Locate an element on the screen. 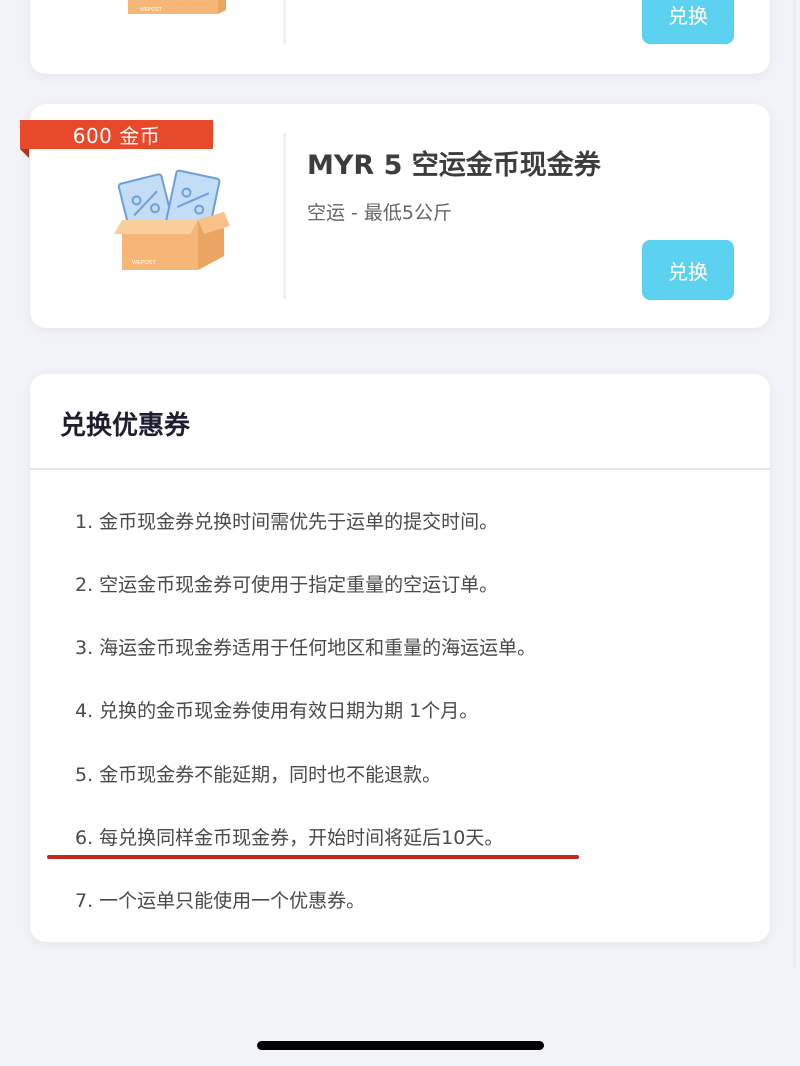  coin-price-badge: 600 金币 is located at coordinates (116, 134).